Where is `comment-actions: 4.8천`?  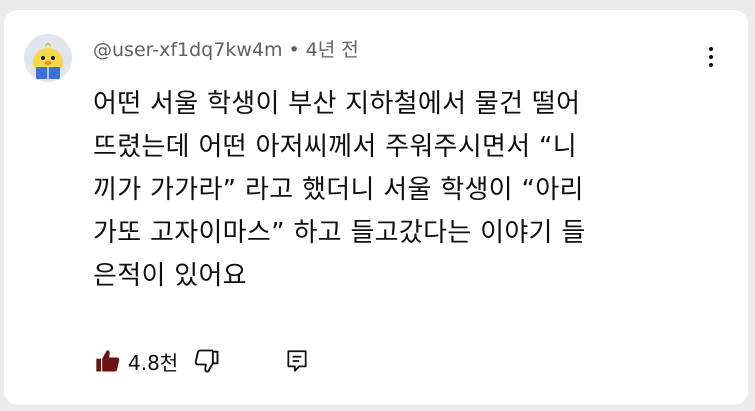
comment-actions: 4.8천 is located at coordinates (202, 361).